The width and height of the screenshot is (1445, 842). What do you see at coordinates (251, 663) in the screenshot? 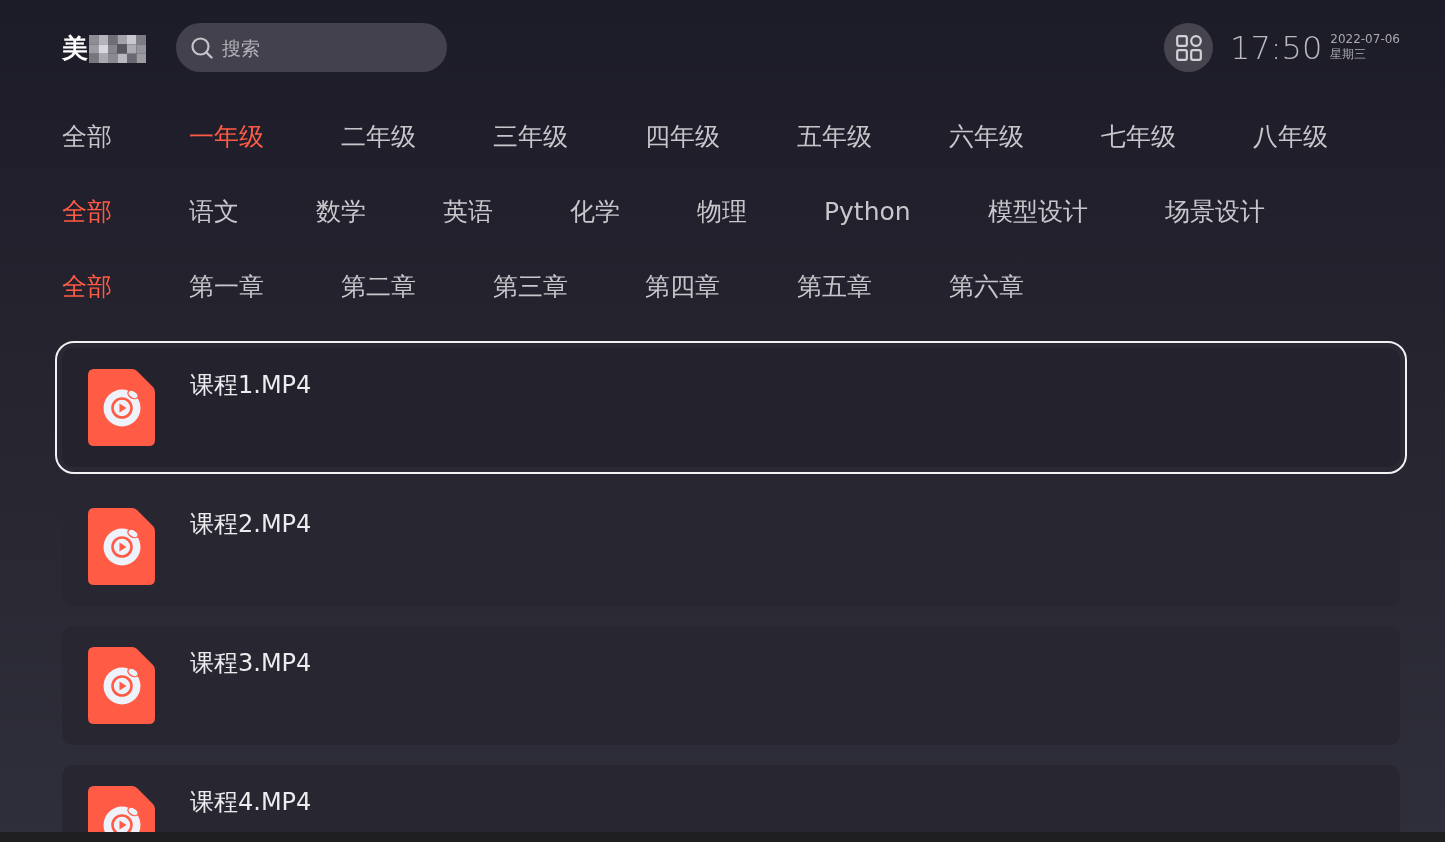
I see `course-title: 课程3.MP4` at bounding box center [251, 663].